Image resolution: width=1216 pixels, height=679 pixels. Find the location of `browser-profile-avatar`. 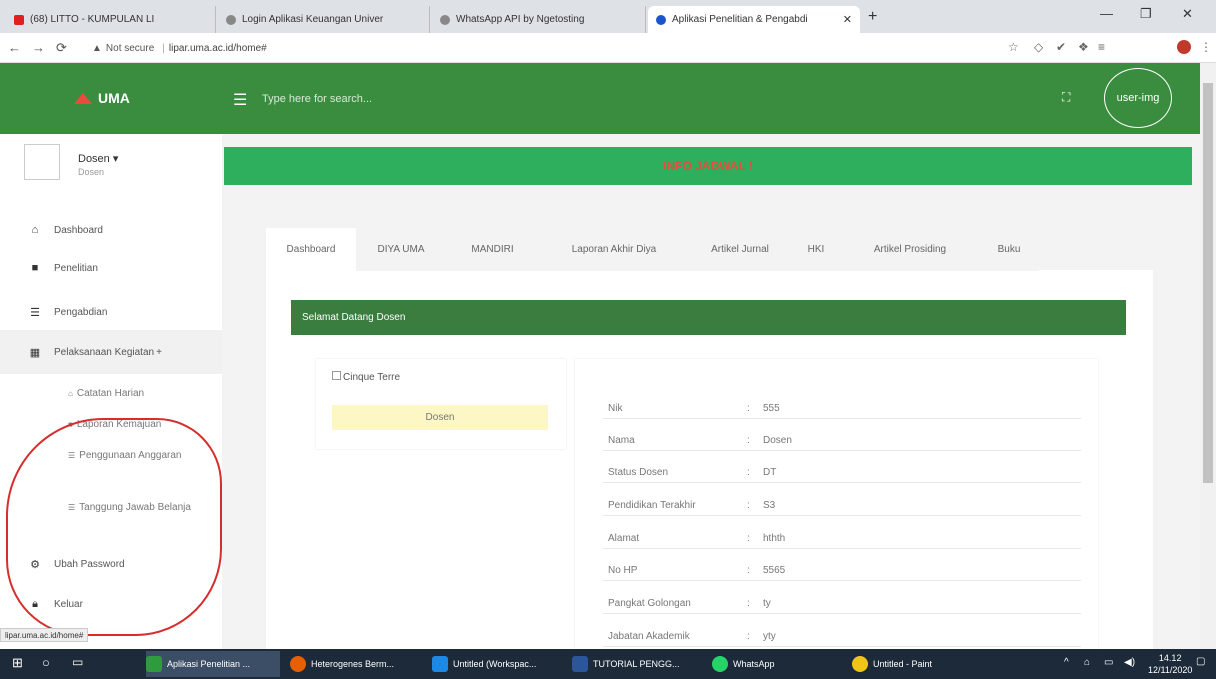

browser-profile-avatar is located at coordinates (1184, 47).